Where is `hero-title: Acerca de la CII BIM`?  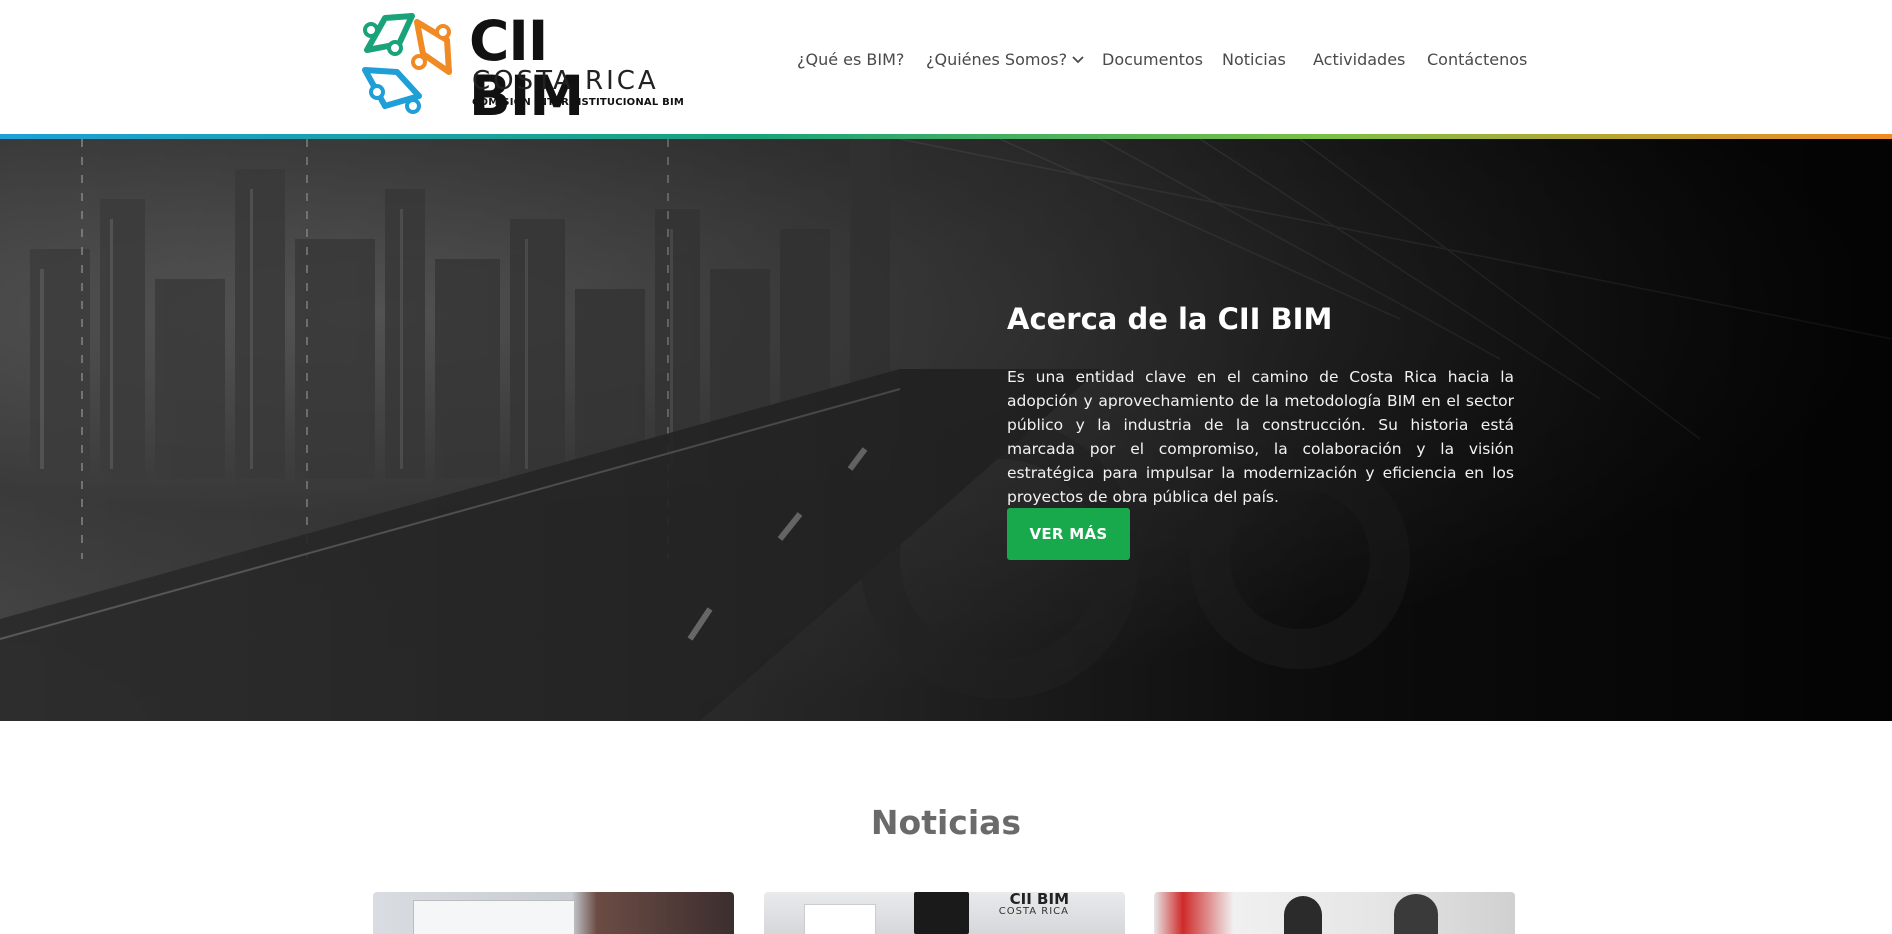 hero-title: Acerca de la CII BIM is located at coordinates (1170, 319).